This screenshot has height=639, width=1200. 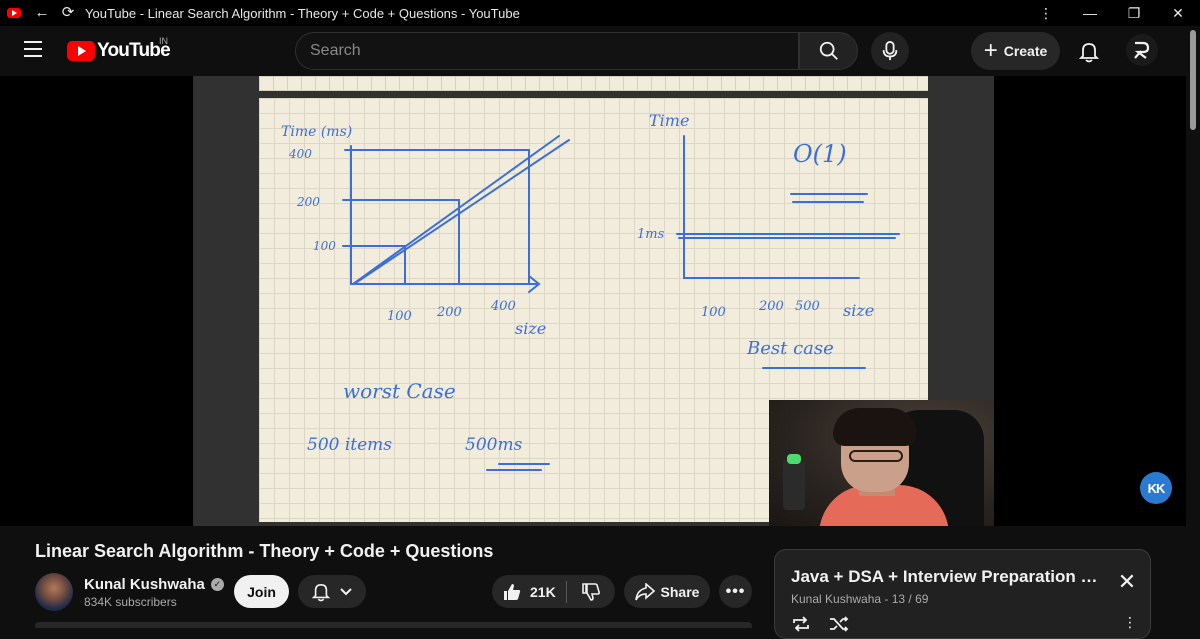 I want to click on right-x-axis-label: size, so click(x=858, y=310).